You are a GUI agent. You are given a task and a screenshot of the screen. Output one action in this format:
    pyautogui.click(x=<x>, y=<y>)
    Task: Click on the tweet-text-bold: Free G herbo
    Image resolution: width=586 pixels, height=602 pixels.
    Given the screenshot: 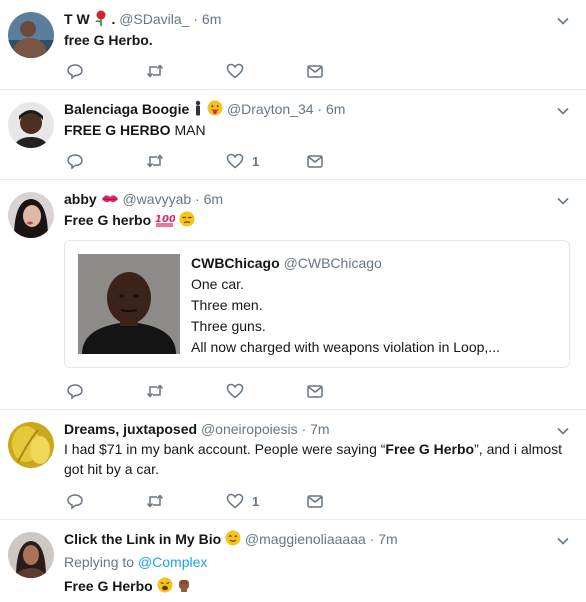 What is the action you would take?
    pyautogui.click(x=108, y=220)
    